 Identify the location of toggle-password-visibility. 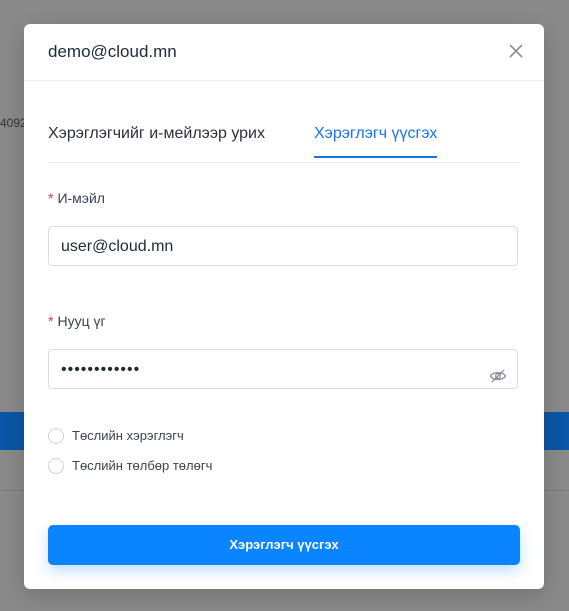
(498, 372).